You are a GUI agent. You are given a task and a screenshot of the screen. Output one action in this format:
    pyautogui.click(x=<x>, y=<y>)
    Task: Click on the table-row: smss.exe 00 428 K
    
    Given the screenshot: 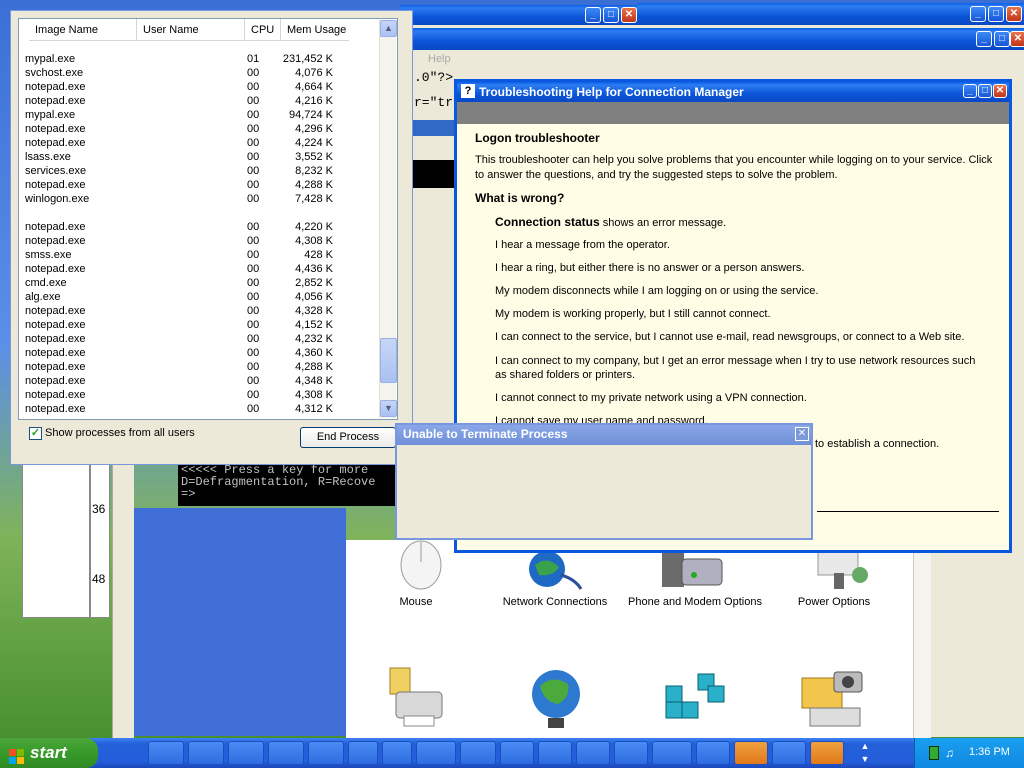 What is the action you would take?
    pyautogui.click(x=199, y=255)
    